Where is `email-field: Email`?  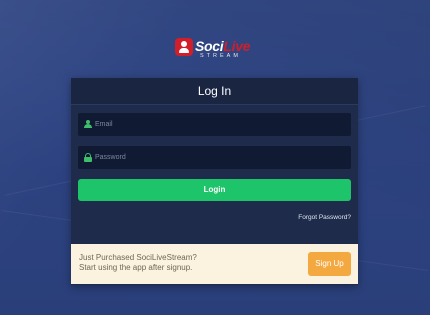
email-field: Email is located at coordinates (214, 124).